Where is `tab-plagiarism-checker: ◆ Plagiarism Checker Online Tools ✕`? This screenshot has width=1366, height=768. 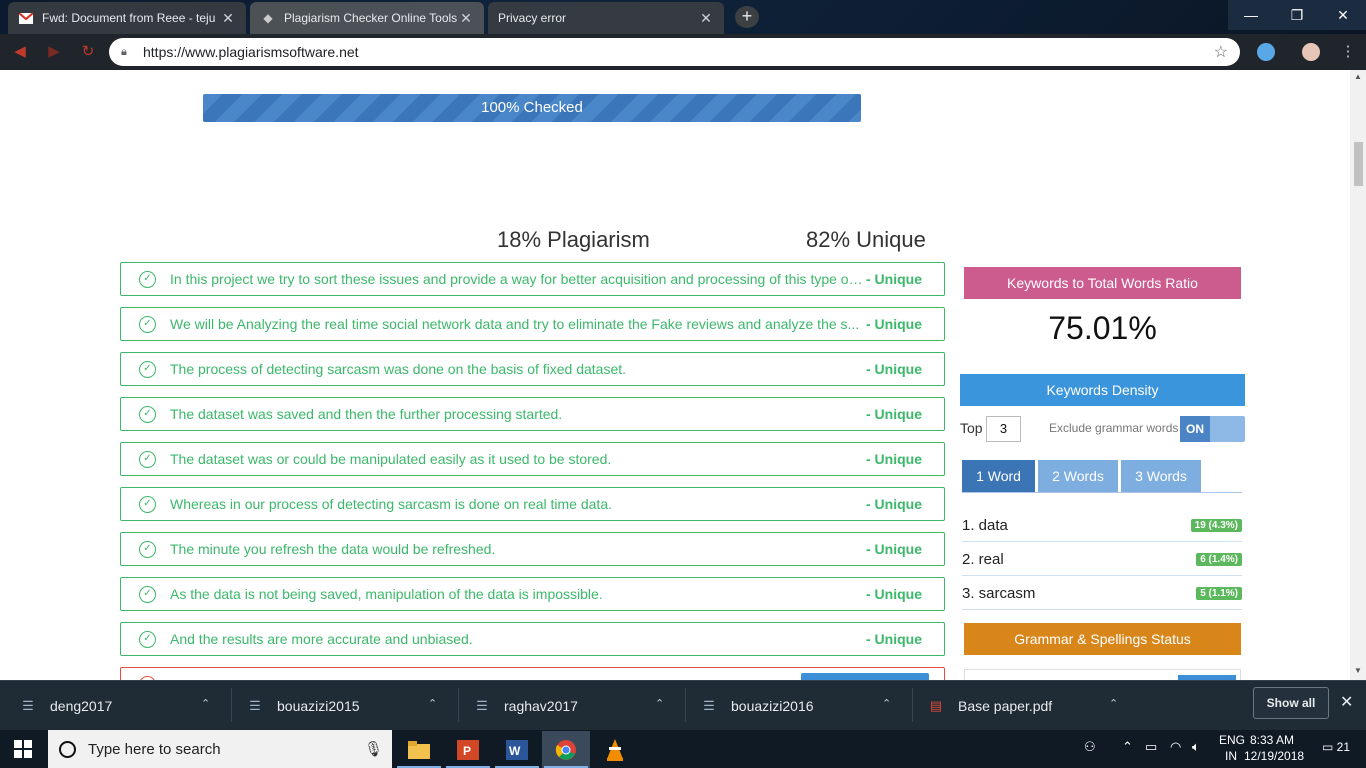
tab-plagiarism-checker: ◆ Plagiarism Checker Online Tools ✕ is located at coordinates (367, 18).